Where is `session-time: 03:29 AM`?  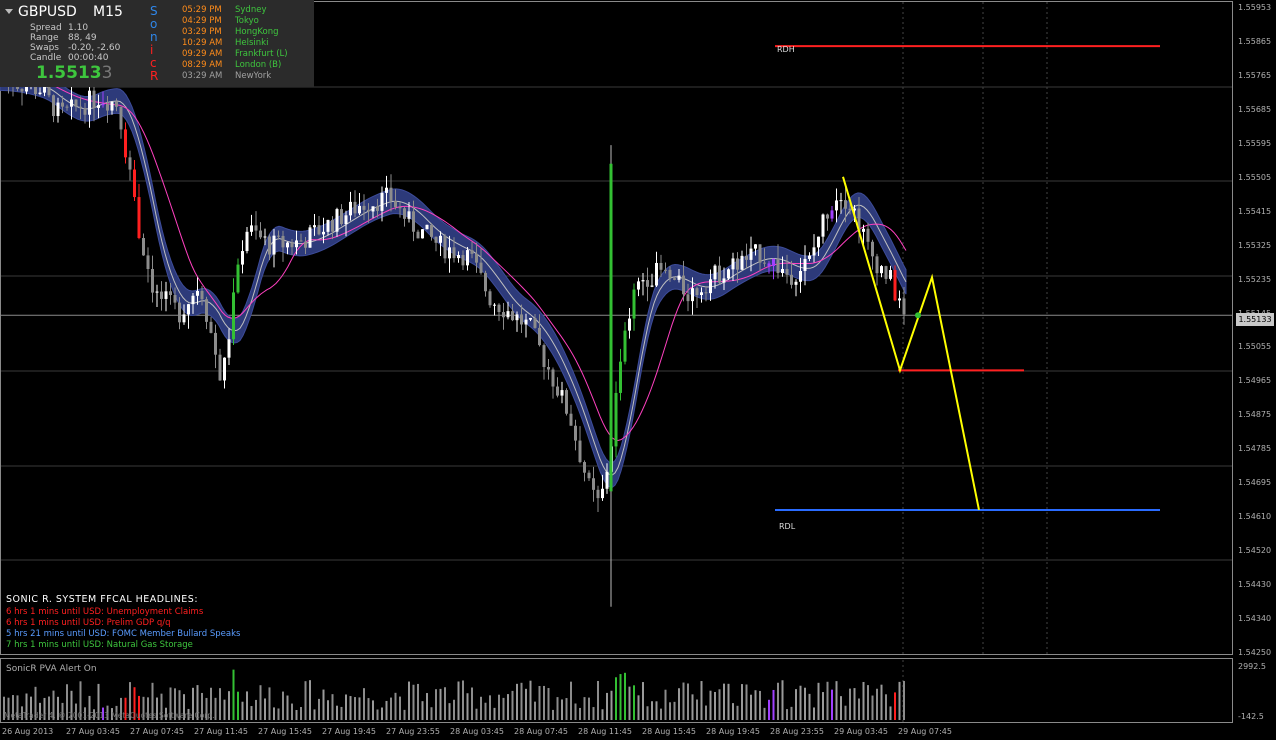
session-time: 03:29 AM is located at coordinates (202, 76).